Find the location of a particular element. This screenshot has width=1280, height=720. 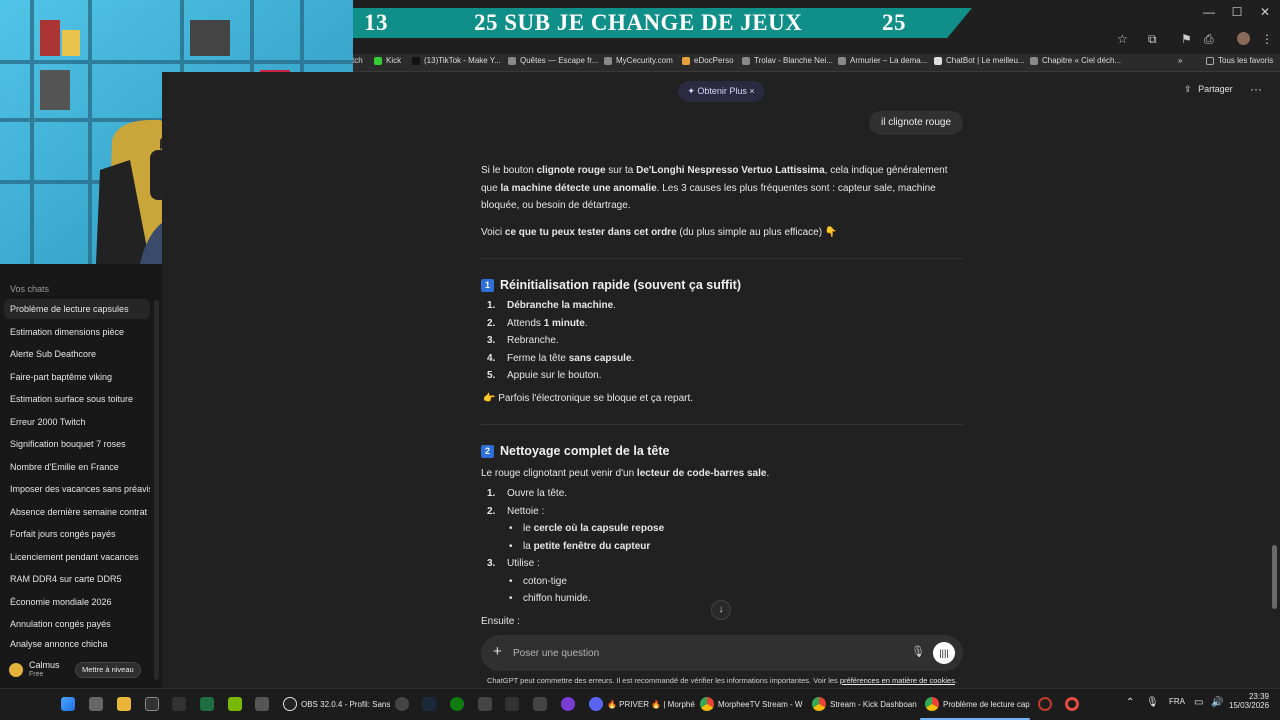

start-icon is located at coordinates (68, 704).